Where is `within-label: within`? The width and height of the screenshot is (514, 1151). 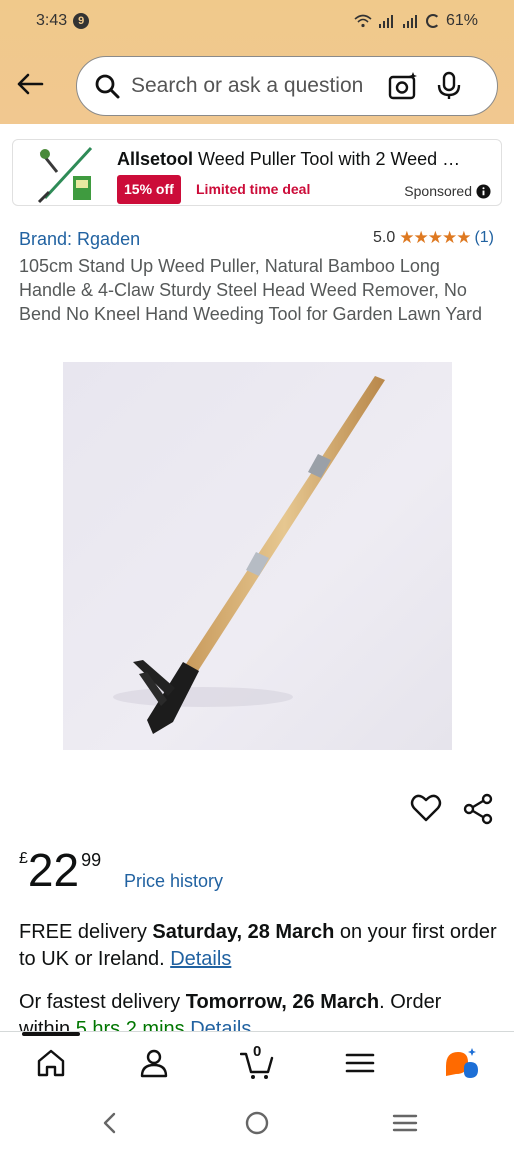
within-label: within is located at coordinates (45, 1024).